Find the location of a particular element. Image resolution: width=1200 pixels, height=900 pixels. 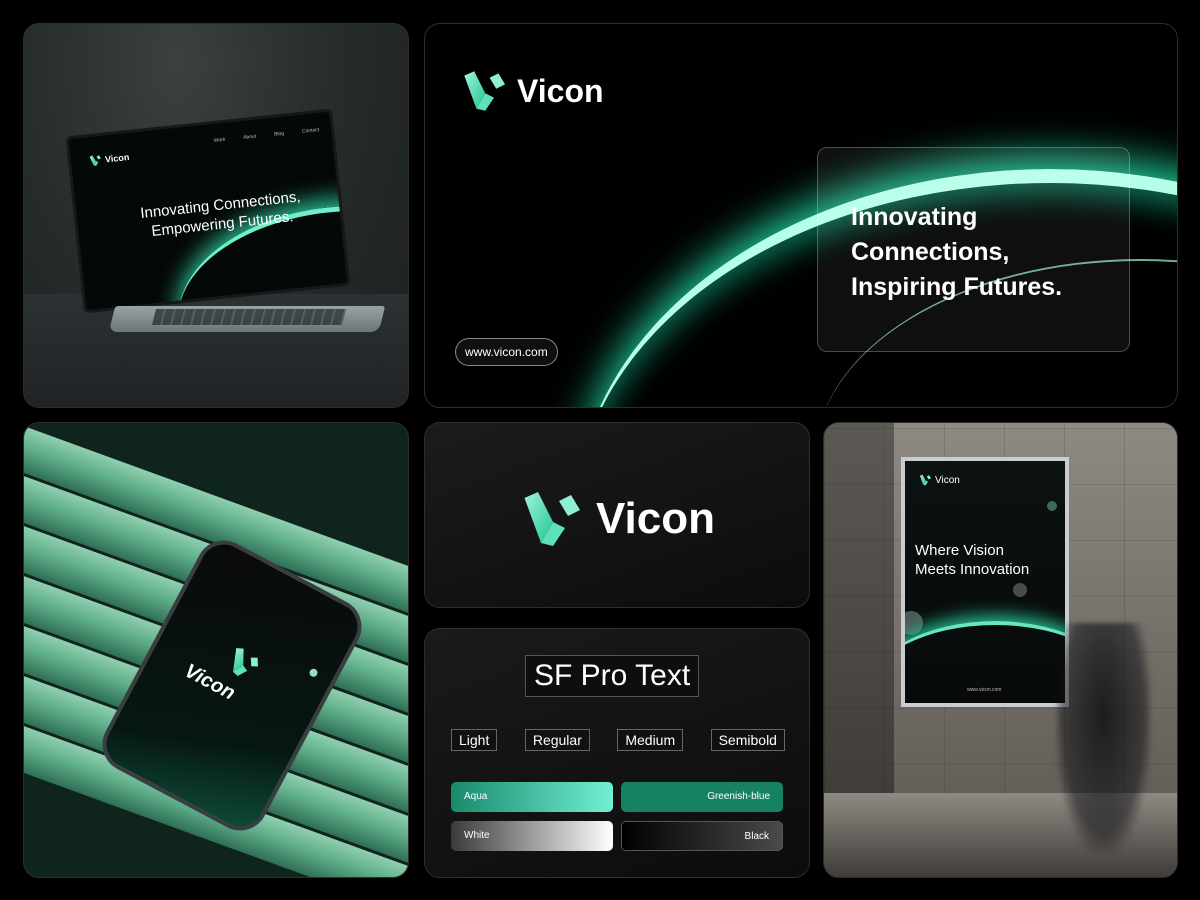

poster-url: www.vicon.com is located at coordinates (984, 690).